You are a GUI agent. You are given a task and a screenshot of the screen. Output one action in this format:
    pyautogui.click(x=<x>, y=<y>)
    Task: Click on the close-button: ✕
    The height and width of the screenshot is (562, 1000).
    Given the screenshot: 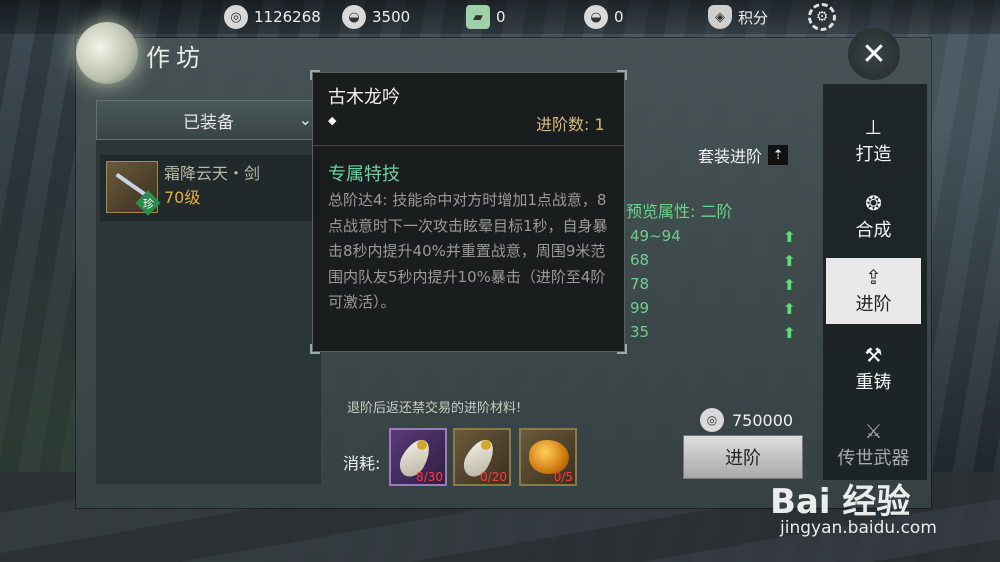 What is the action you would take?
    pyautogui.click(x=874, y=54)
    